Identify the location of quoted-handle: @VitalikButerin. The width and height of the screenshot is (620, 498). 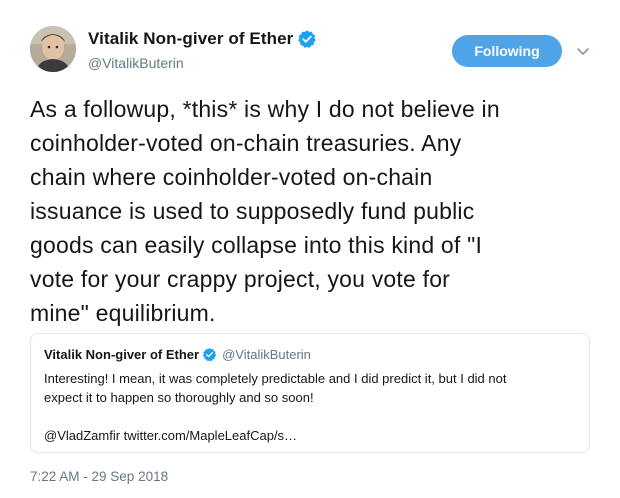
(266, 354).